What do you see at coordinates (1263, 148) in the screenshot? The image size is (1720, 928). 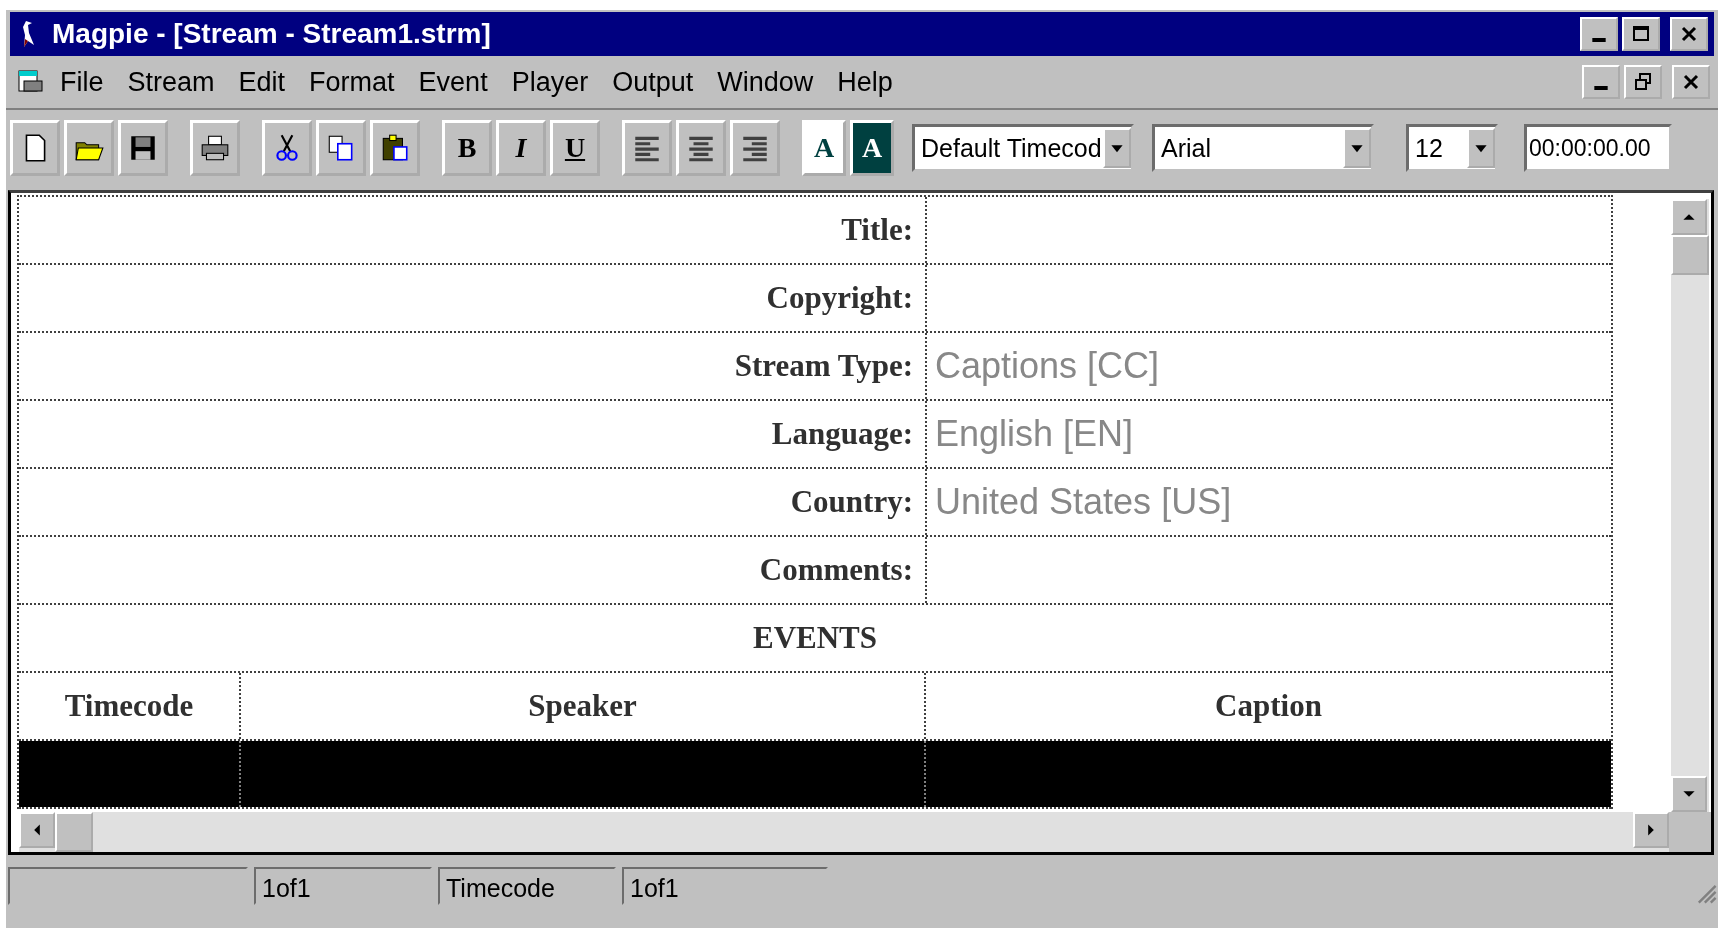 I see `dropdown: Arial` at bounding box center [1263, 148].